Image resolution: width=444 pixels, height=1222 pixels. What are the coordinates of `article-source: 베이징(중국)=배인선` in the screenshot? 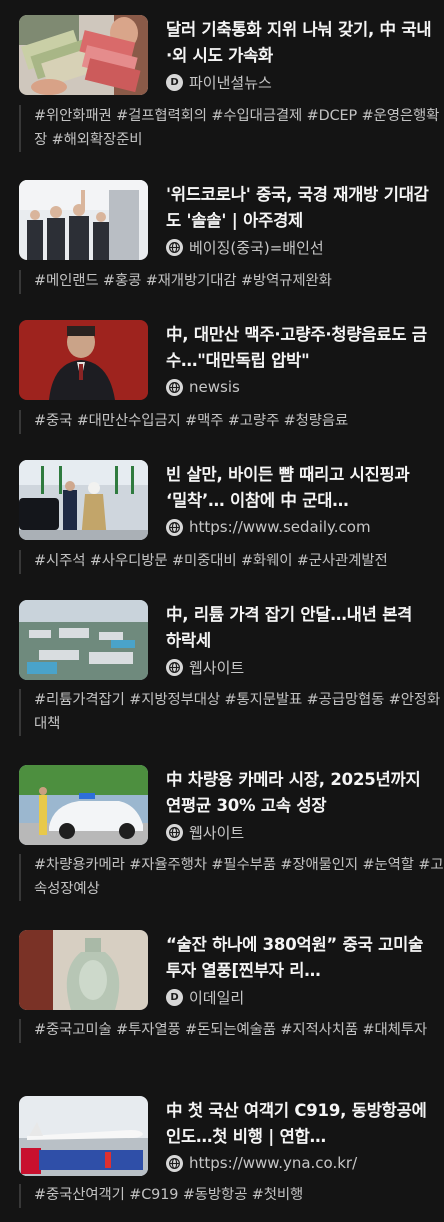 It's located at (245, 247).